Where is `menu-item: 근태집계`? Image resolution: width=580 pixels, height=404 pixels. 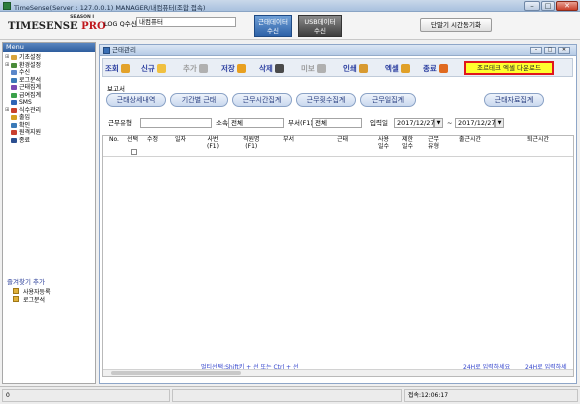
menu-item: 근태집계 is located at coordinates (50, 88).